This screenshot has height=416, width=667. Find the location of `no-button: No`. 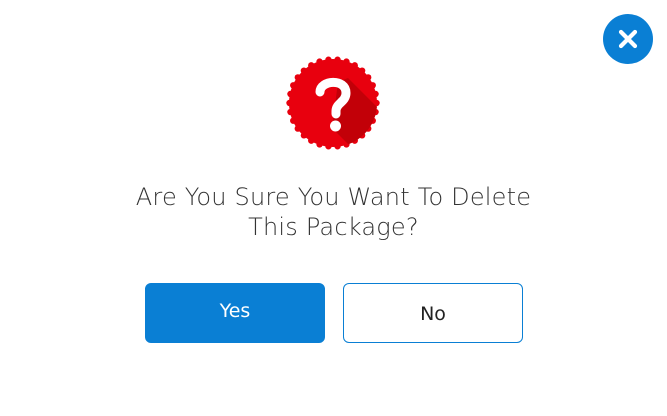

no-button: No is located at coordinates (433, 313).